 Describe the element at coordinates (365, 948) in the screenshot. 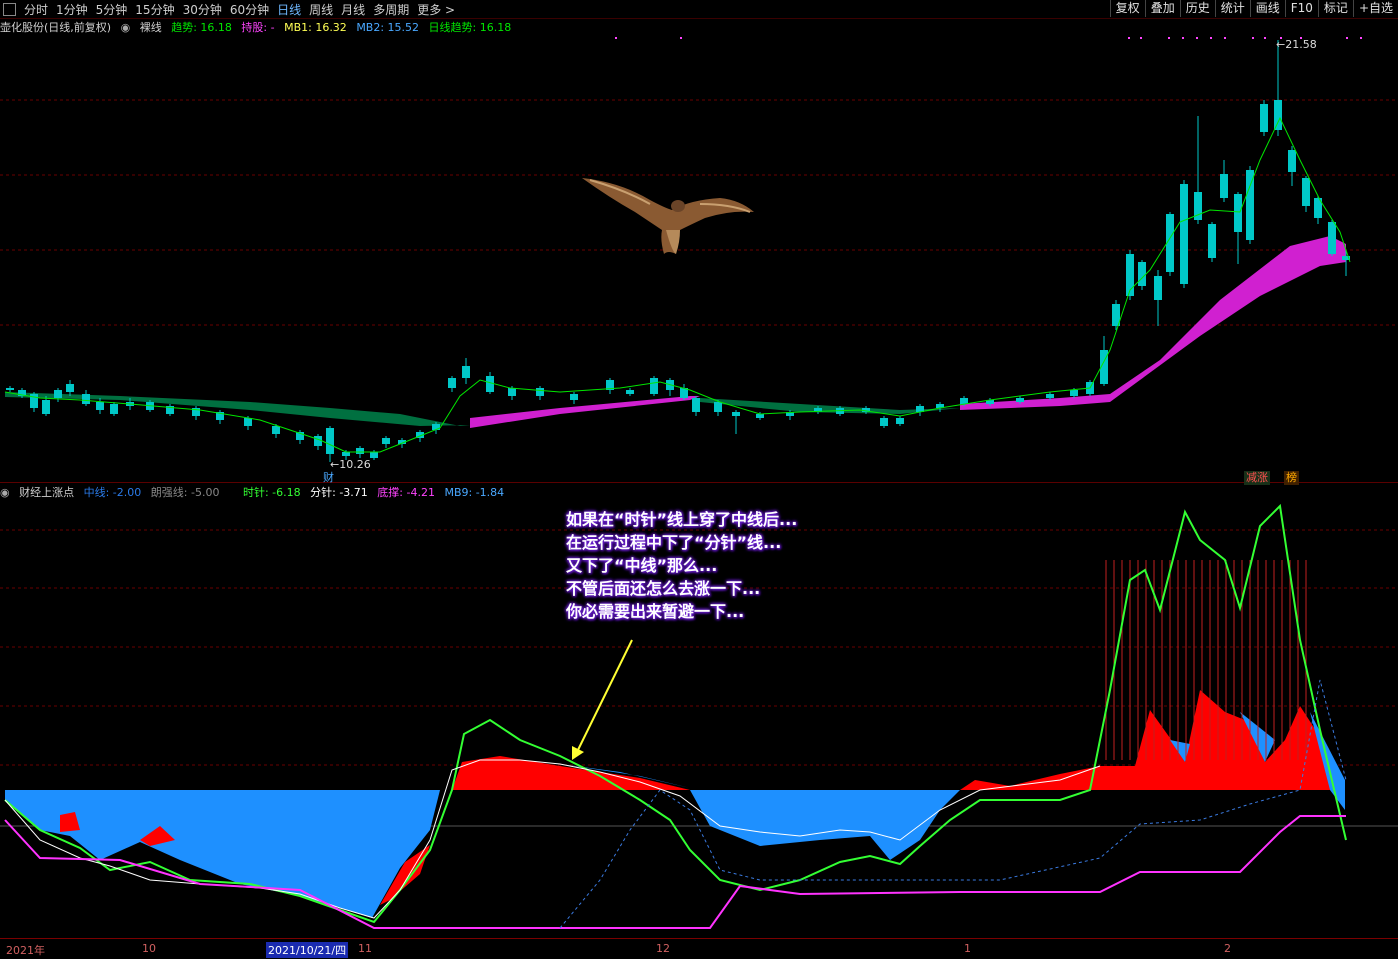

I see `axis-month-11: 11` at that location.